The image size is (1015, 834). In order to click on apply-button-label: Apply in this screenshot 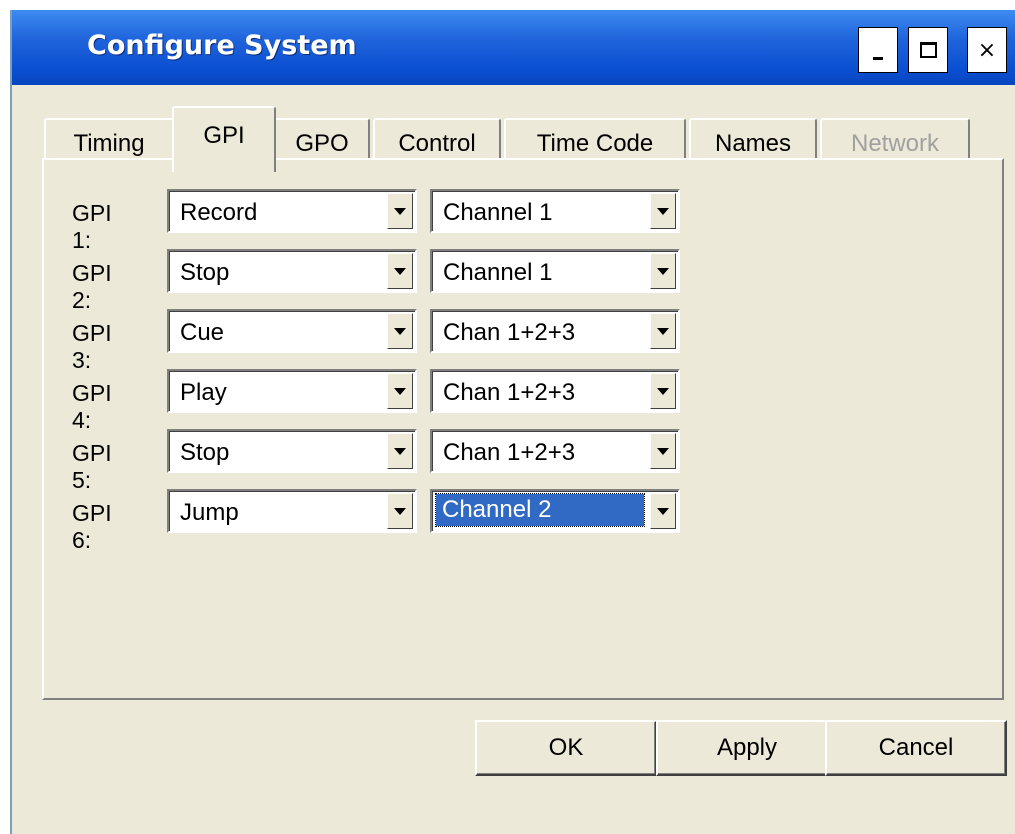, I will do `click(747, 747)`.